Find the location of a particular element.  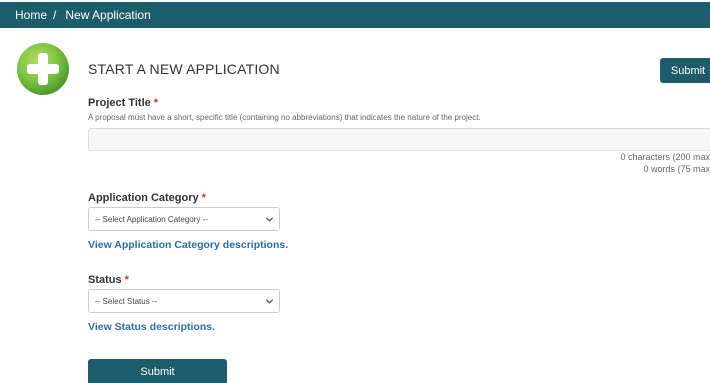

application-category-select-wrapper: -- Select Application Category -- is located at coordinates (184, 219).